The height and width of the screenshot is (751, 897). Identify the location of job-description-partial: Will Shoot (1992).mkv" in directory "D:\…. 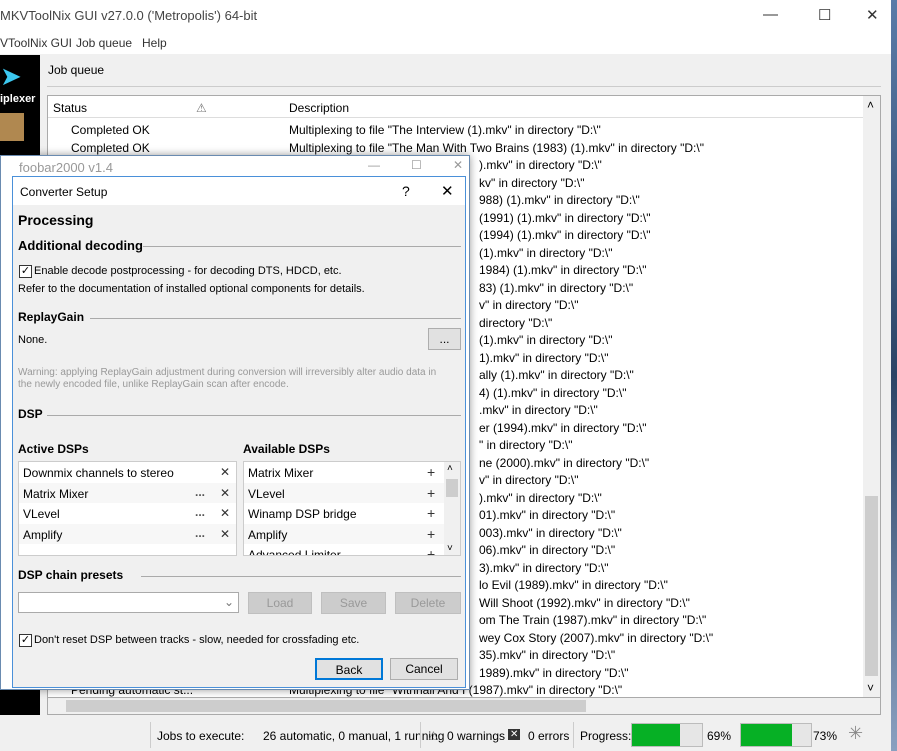
(584, 602).